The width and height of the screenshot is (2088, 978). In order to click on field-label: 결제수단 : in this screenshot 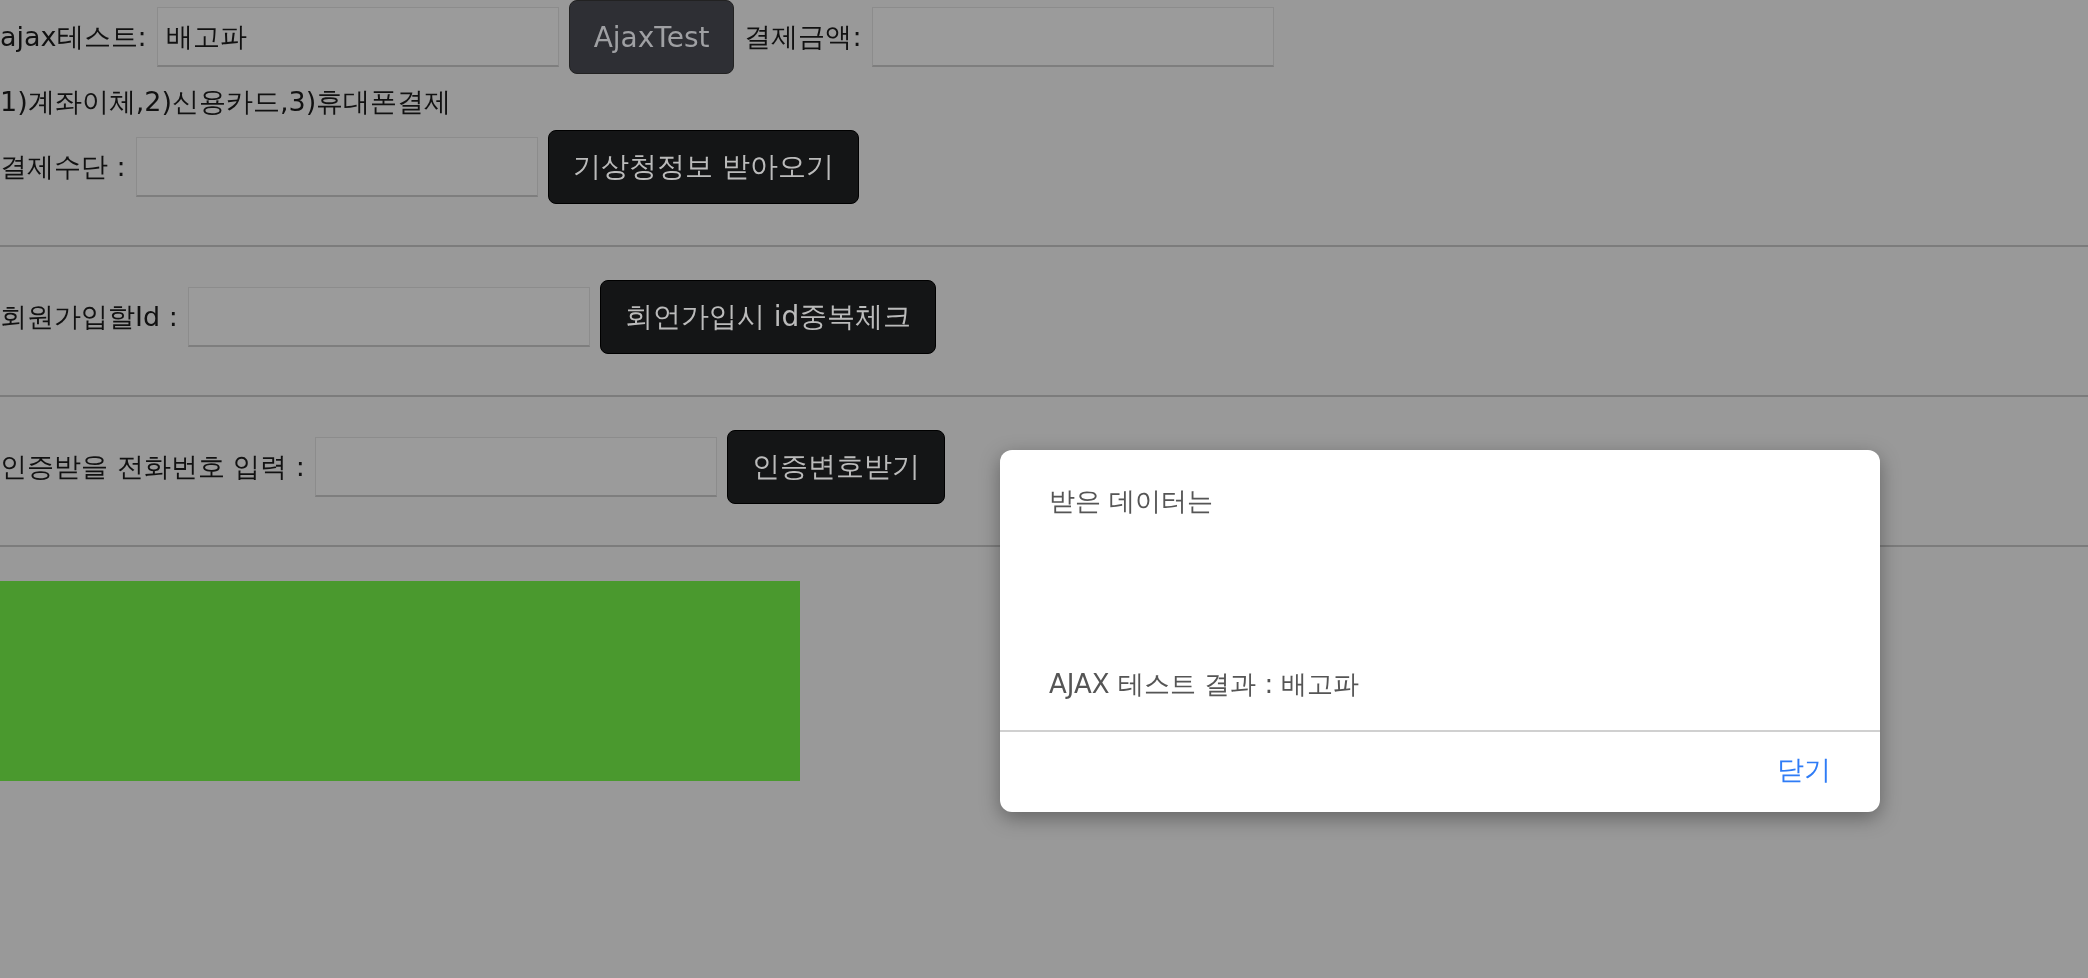, I will do `click(63, 167)`.